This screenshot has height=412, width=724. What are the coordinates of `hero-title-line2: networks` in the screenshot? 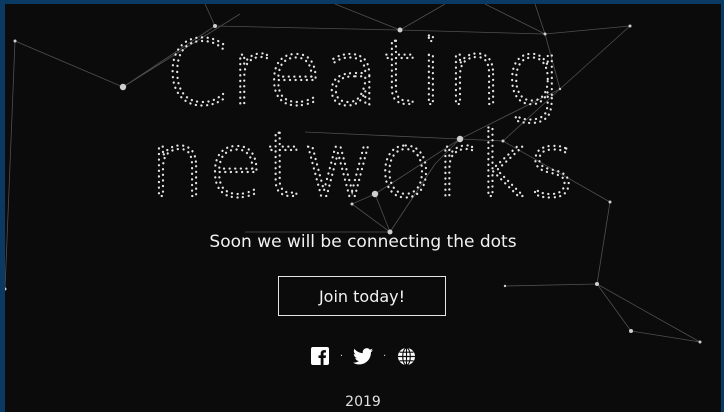 It's located at (363, 163).